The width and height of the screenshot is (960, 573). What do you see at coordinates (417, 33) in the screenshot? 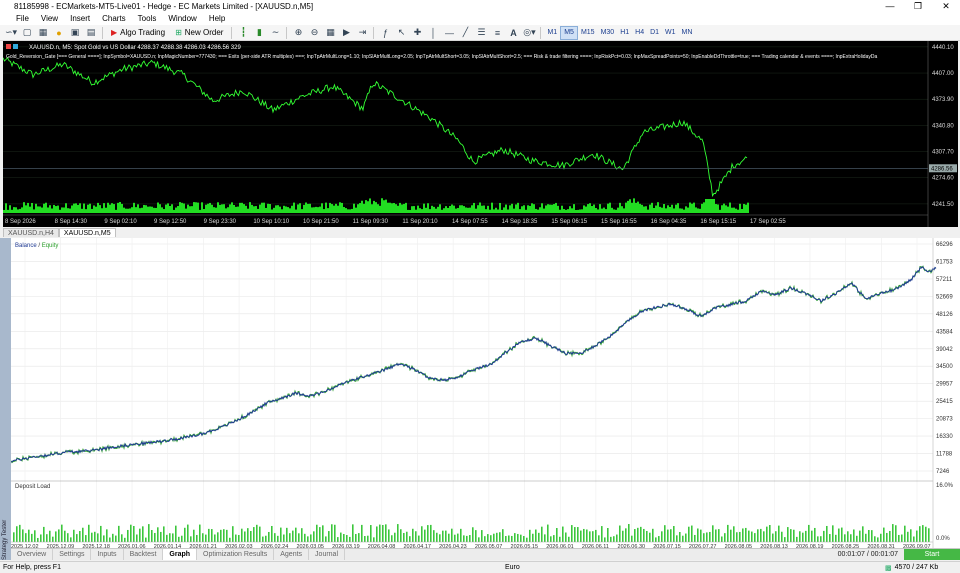
I see `crosshair-icon: ✚` at bounding box center [417, 33].